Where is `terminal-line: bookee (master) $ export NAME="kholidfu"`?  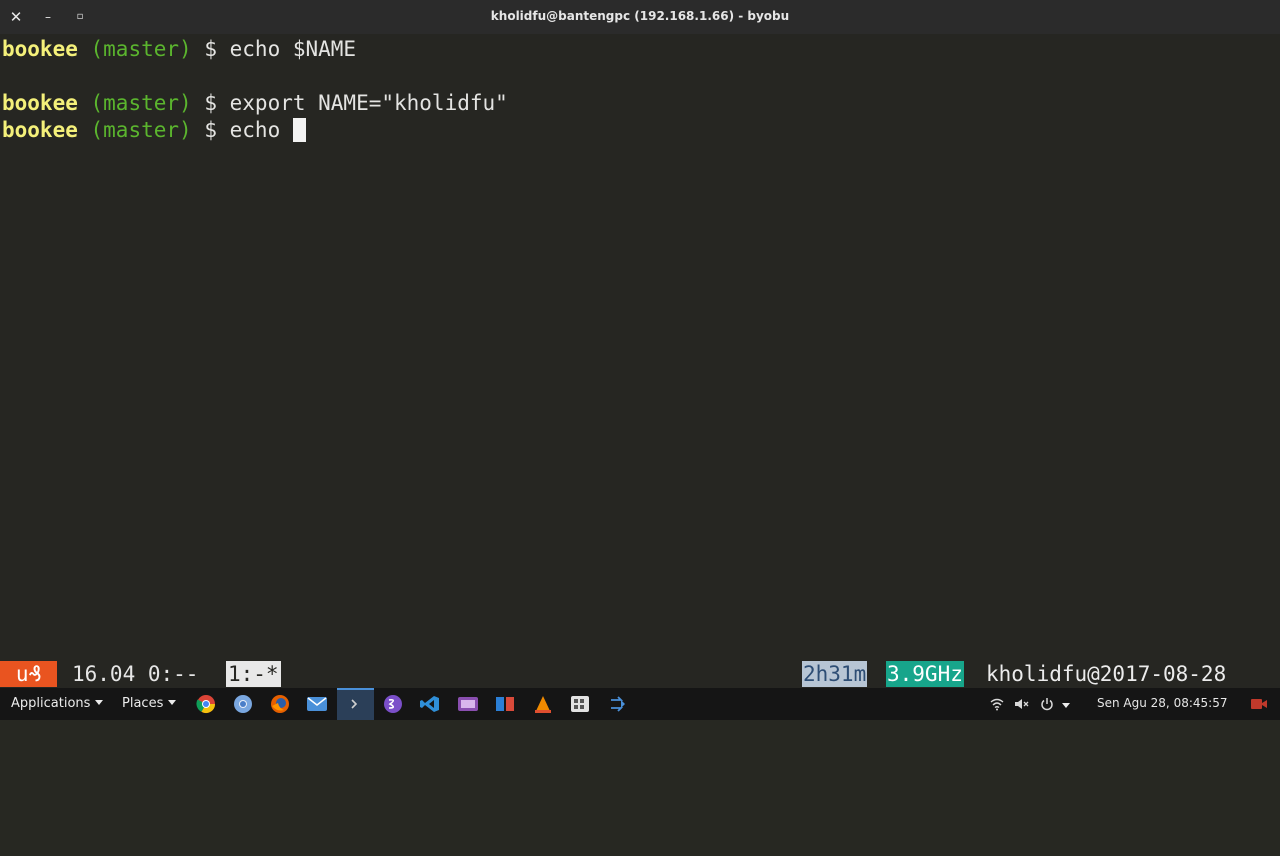 terminal-line: bookee (master) $ export NAME="kholidfu" is located at coordinates (255, 103).